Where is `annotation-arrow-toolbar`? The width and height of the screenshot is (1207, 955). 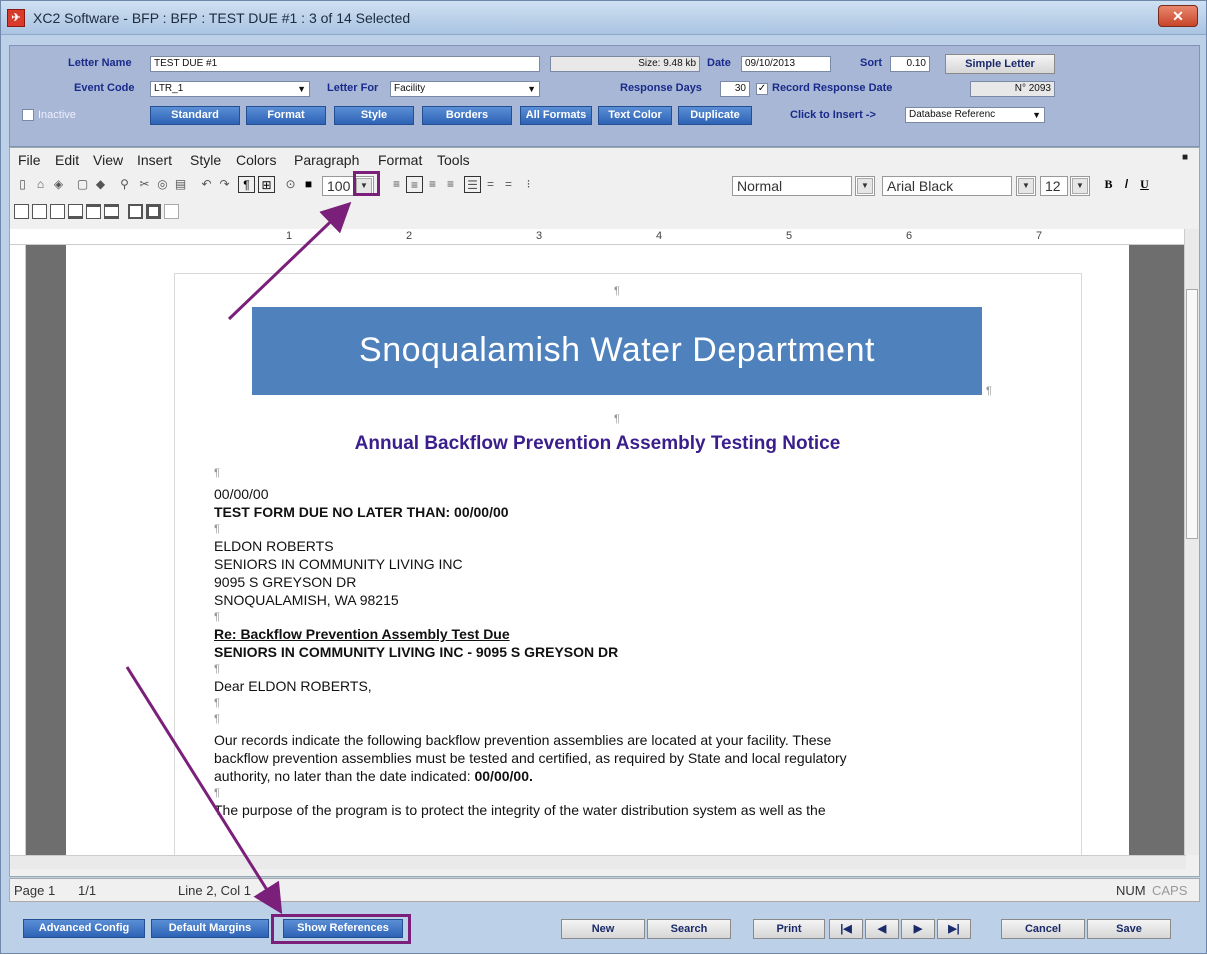
annotation-arrow-toolbar is located at coordinates (289, 261).